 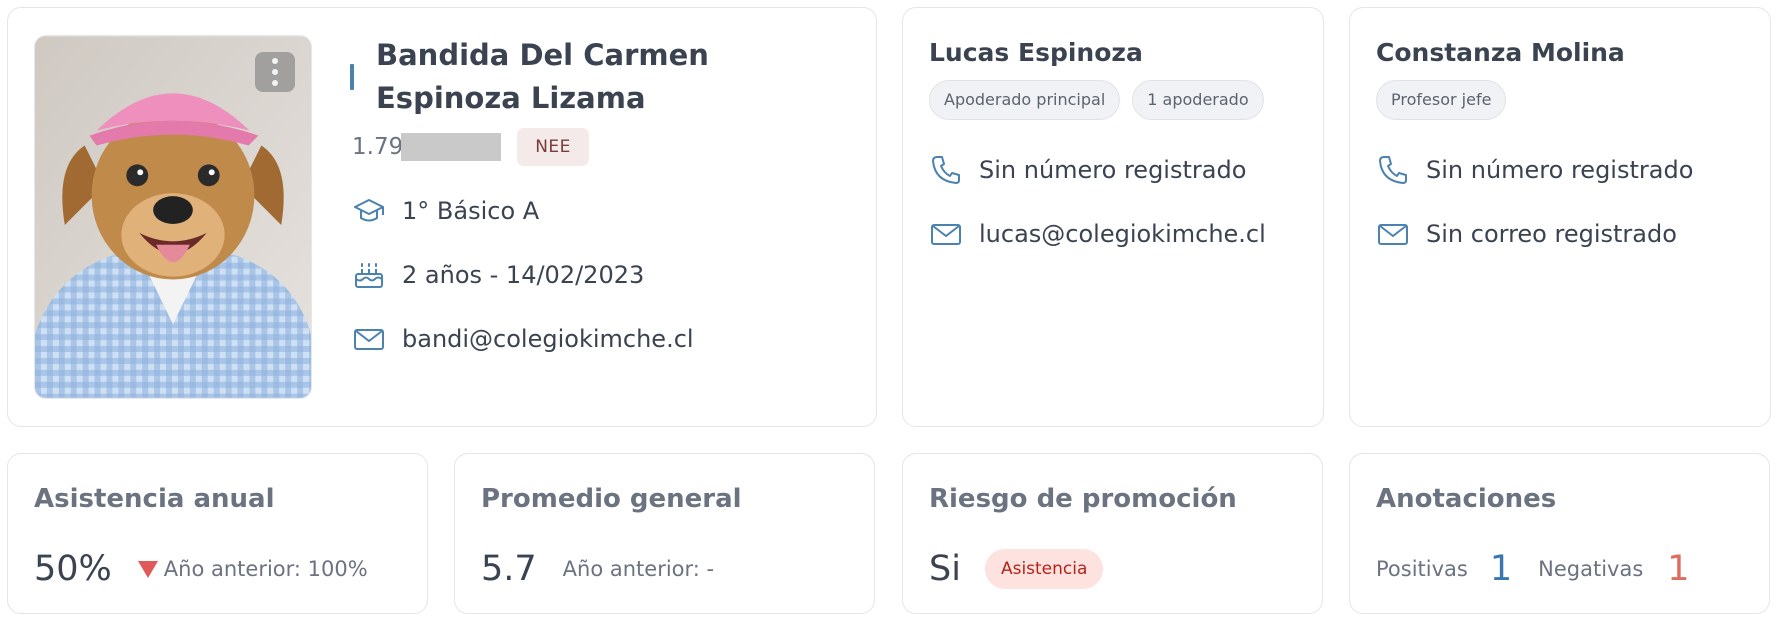 I want to click on course-row: 1° Básico A, so click(x=445, y=211).